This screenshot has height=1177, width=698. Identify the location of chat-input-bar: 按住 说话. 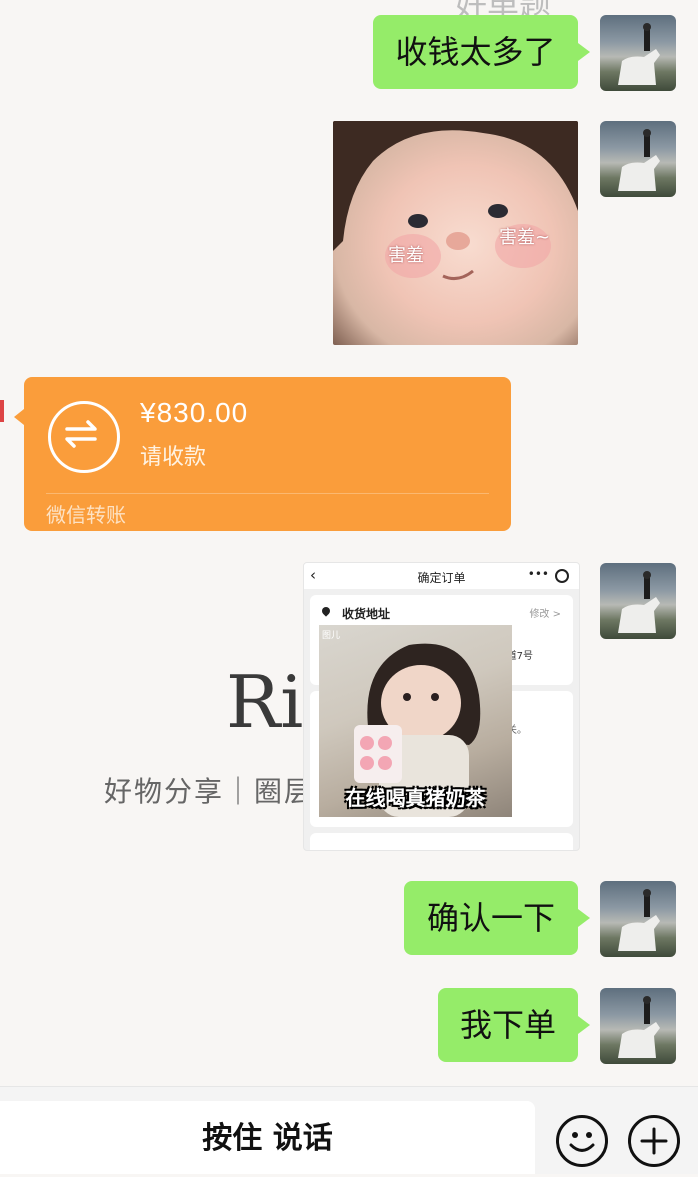
(349, 1130).